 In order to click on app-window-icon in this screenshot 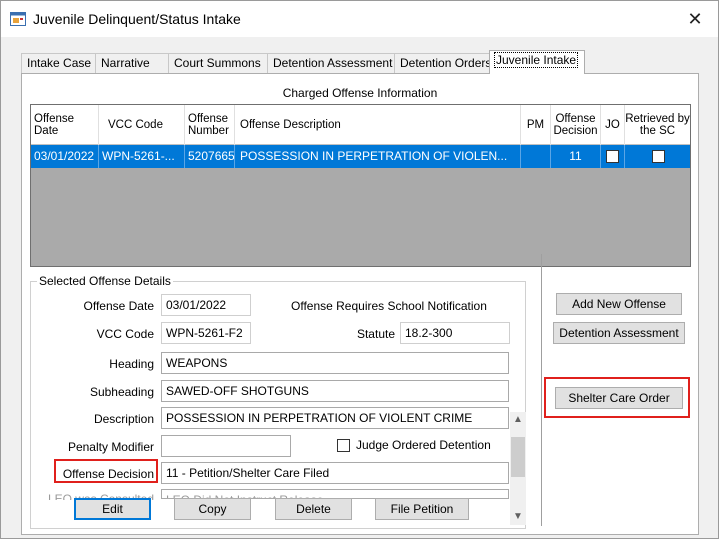, I will do `click(18, 19)`.